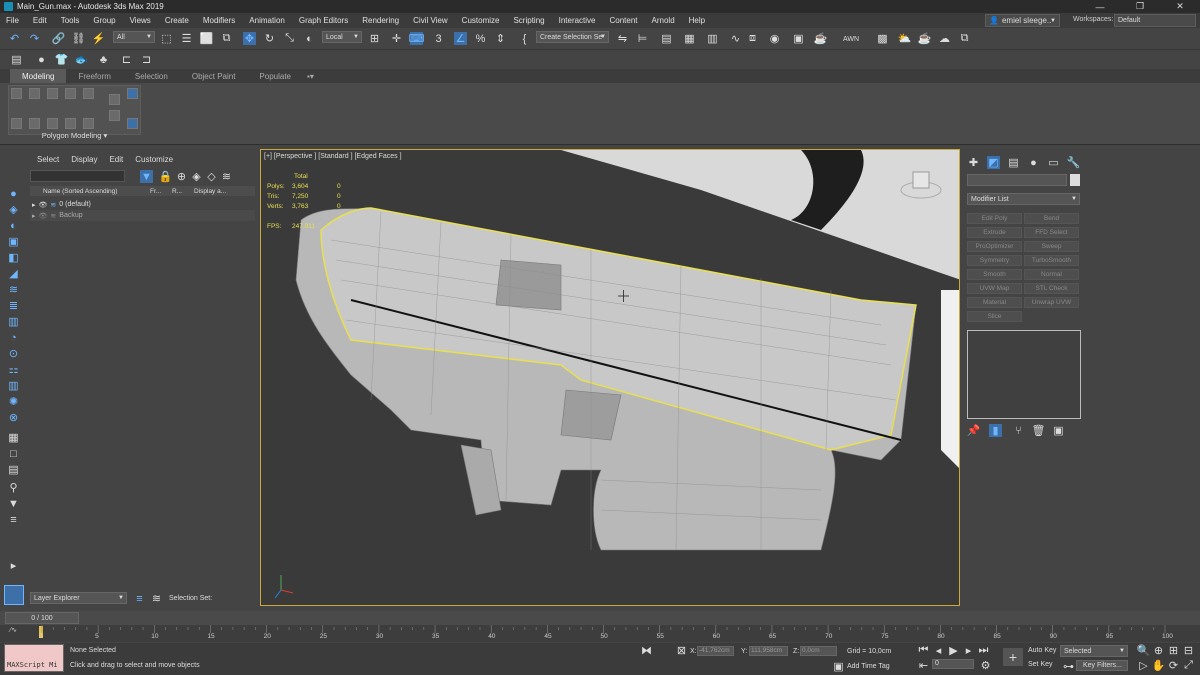 The width and height of the screenshot is (1200, 675). What do you see at coordinates (1180, 6) in the screenshot?
I see `close-button: ✕` at bounding box center [1180, 6].